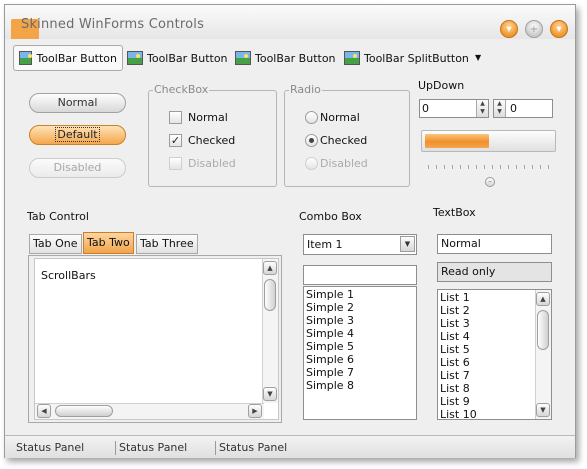 The image size is (587, 469). What do you see at coordinates (340, 117) in the screenshot?
I see `radio-label: Normal` at bounding box center [340, 117].